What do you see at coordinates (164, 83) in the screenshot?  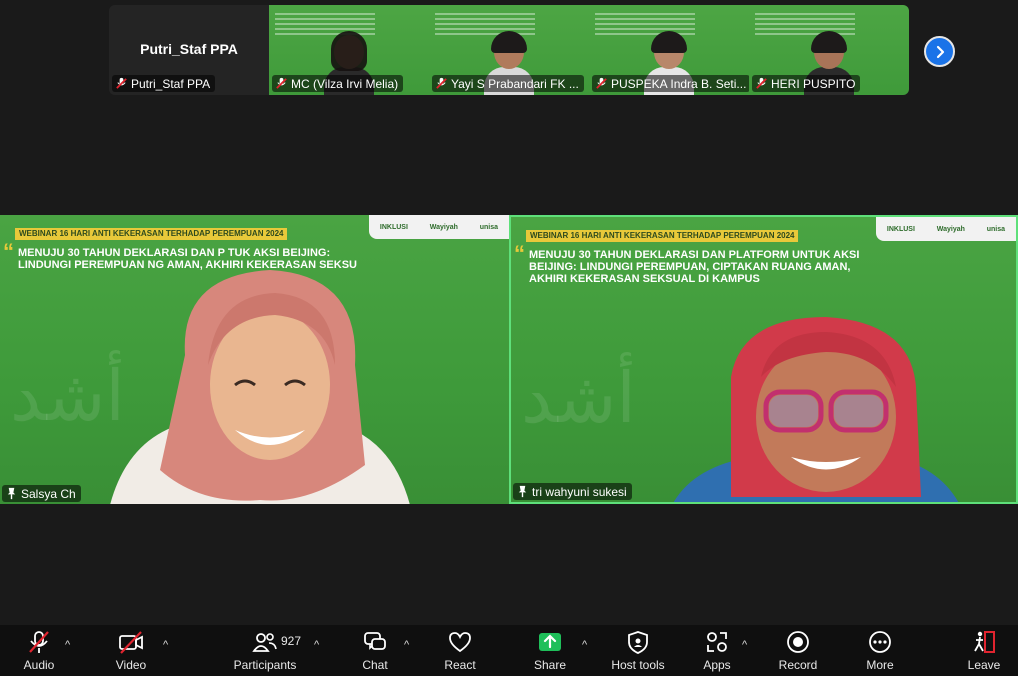 I see `participant-name-label: Putri_Staf PPA` at bounding box center [164, 83].